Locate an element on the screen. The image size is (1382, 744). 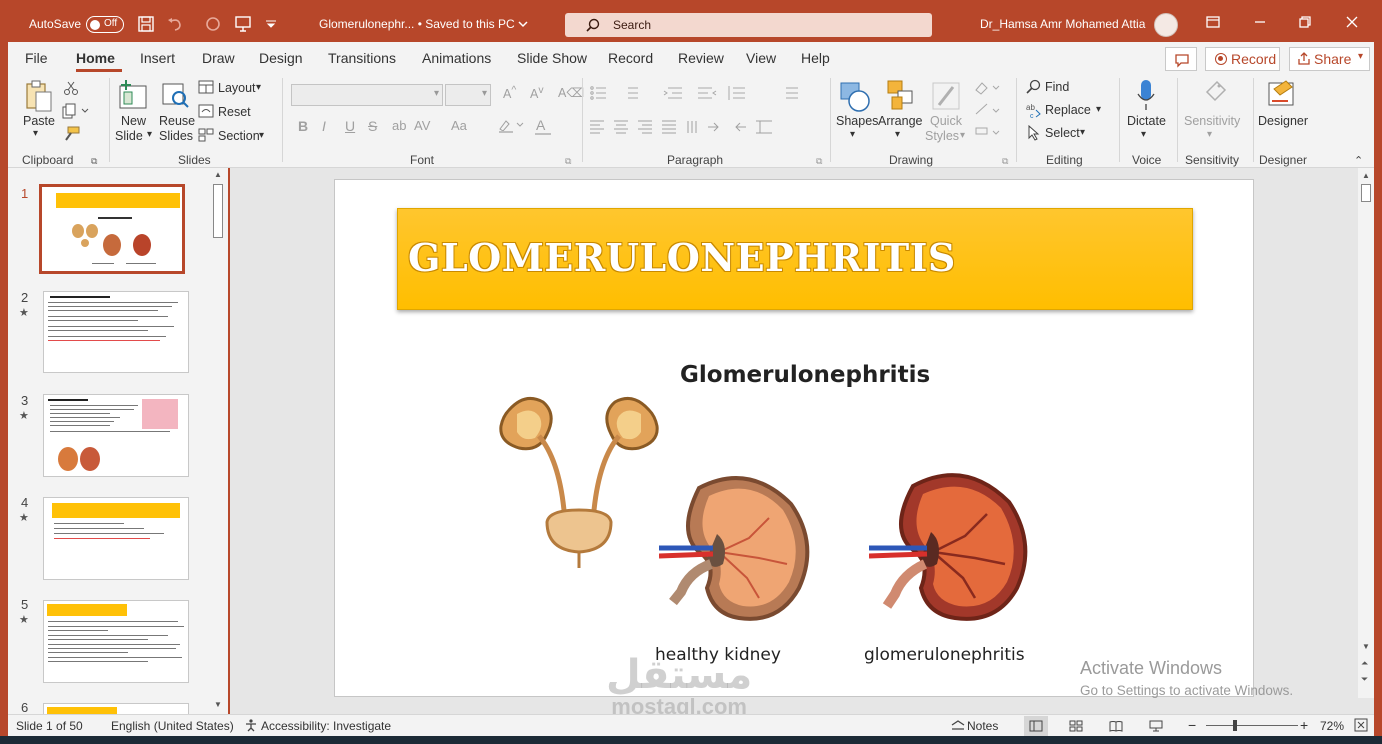
increase-font-icon: A^ is located at coordinates (509, 93).